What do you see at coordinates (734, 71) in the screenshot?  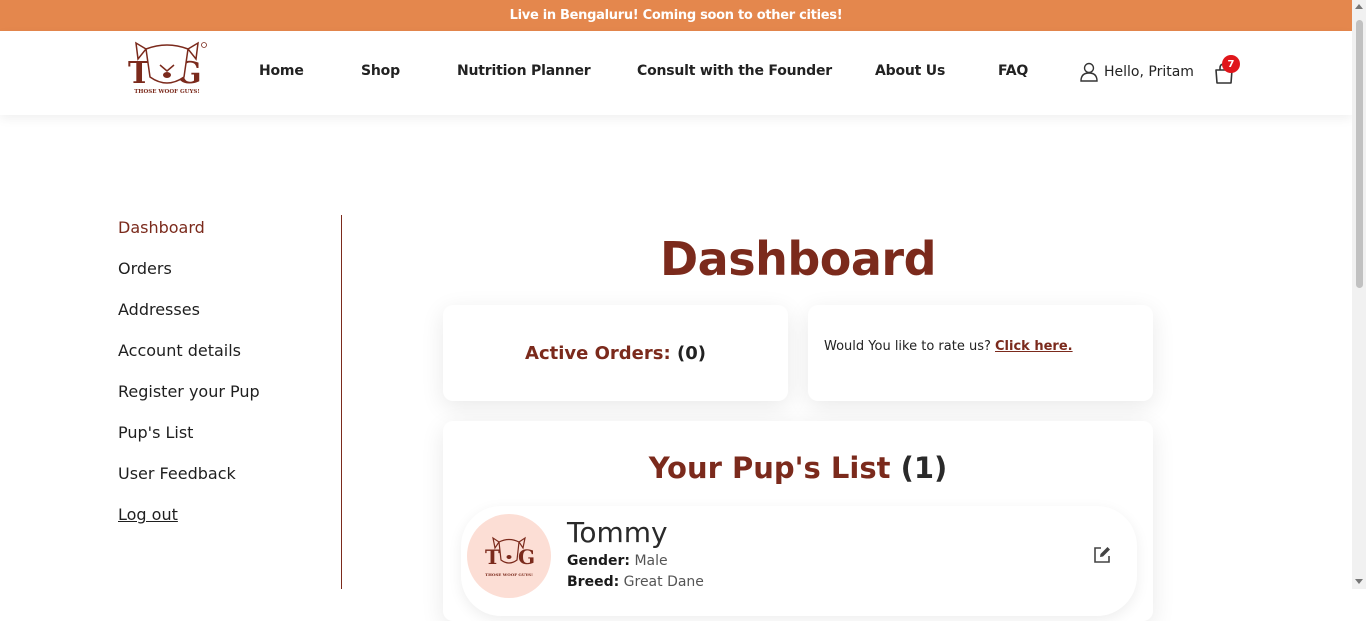 I see `nav-consult-founder: Consult with the Founder` at bounding box center [734, 71].